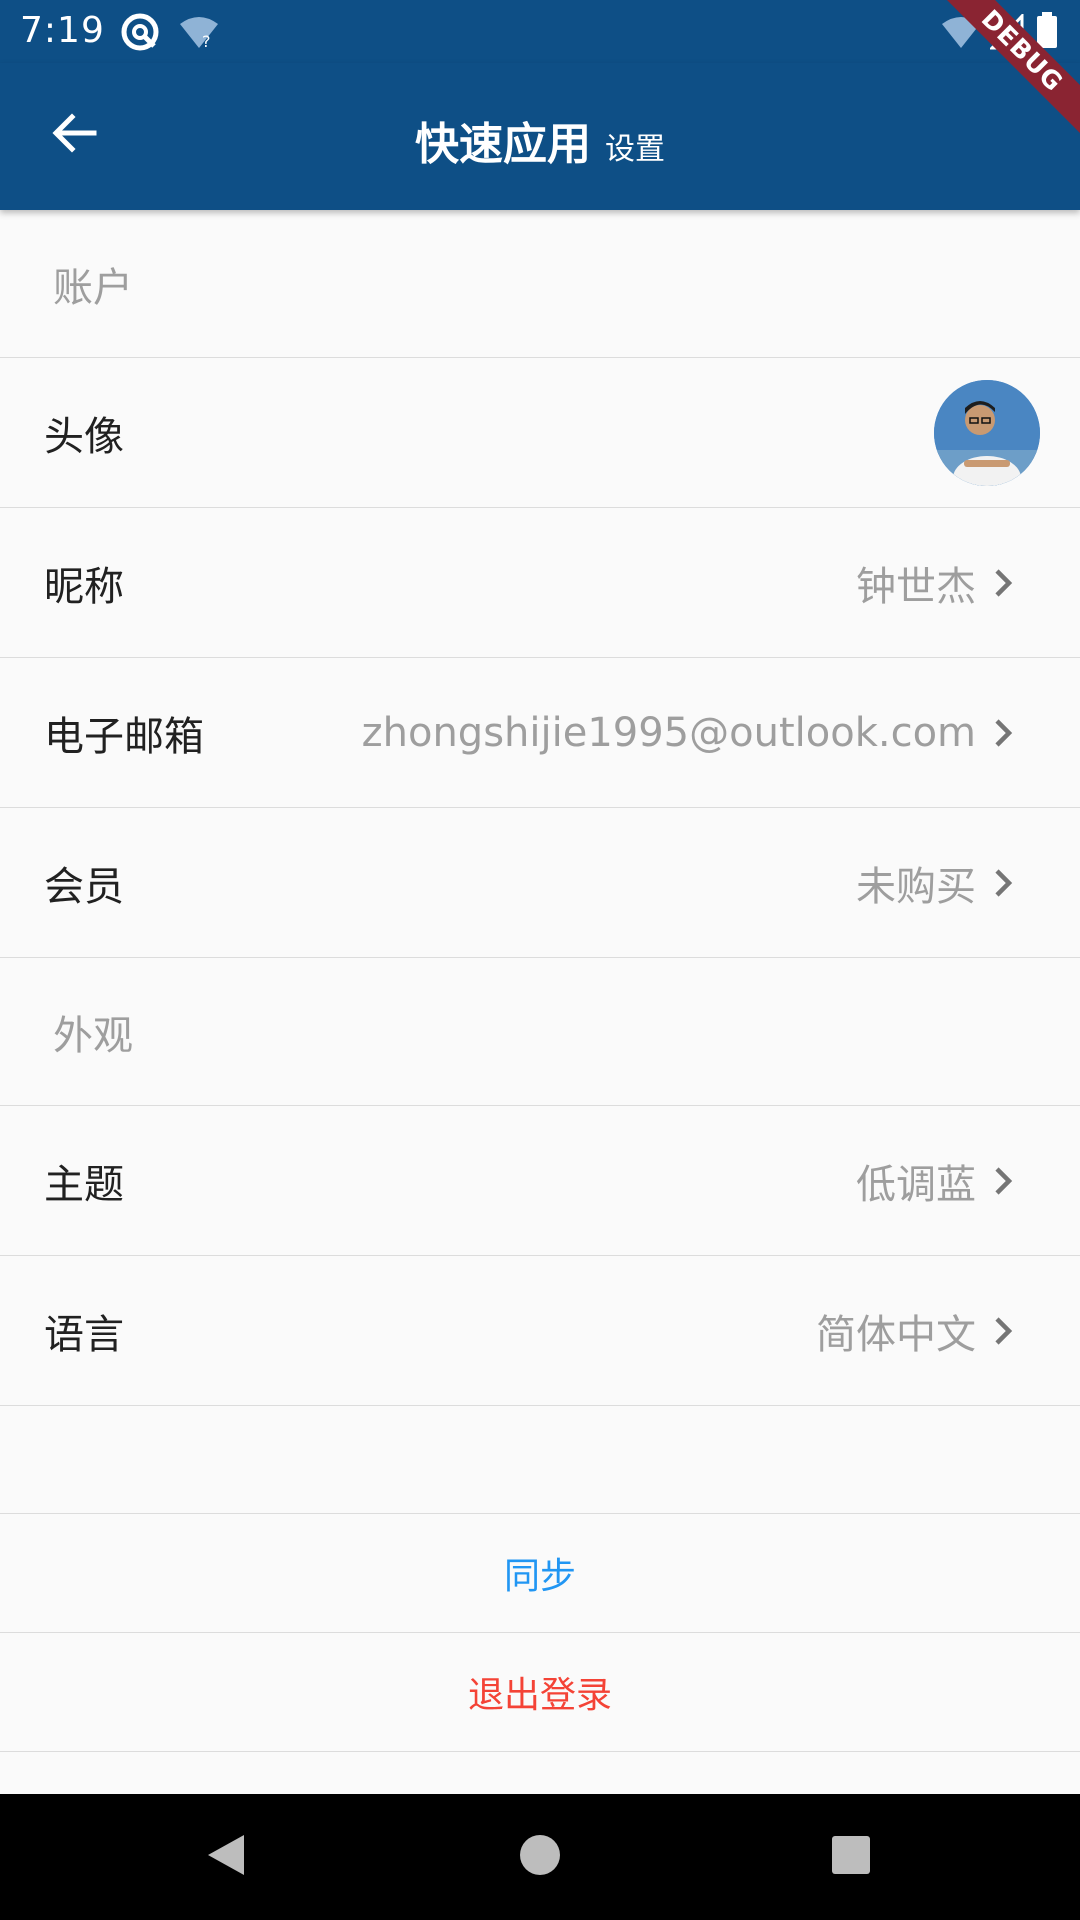 This screenshot has height=1920, width=1080. I want to click on square-recents-icon, so click(851, 1857).